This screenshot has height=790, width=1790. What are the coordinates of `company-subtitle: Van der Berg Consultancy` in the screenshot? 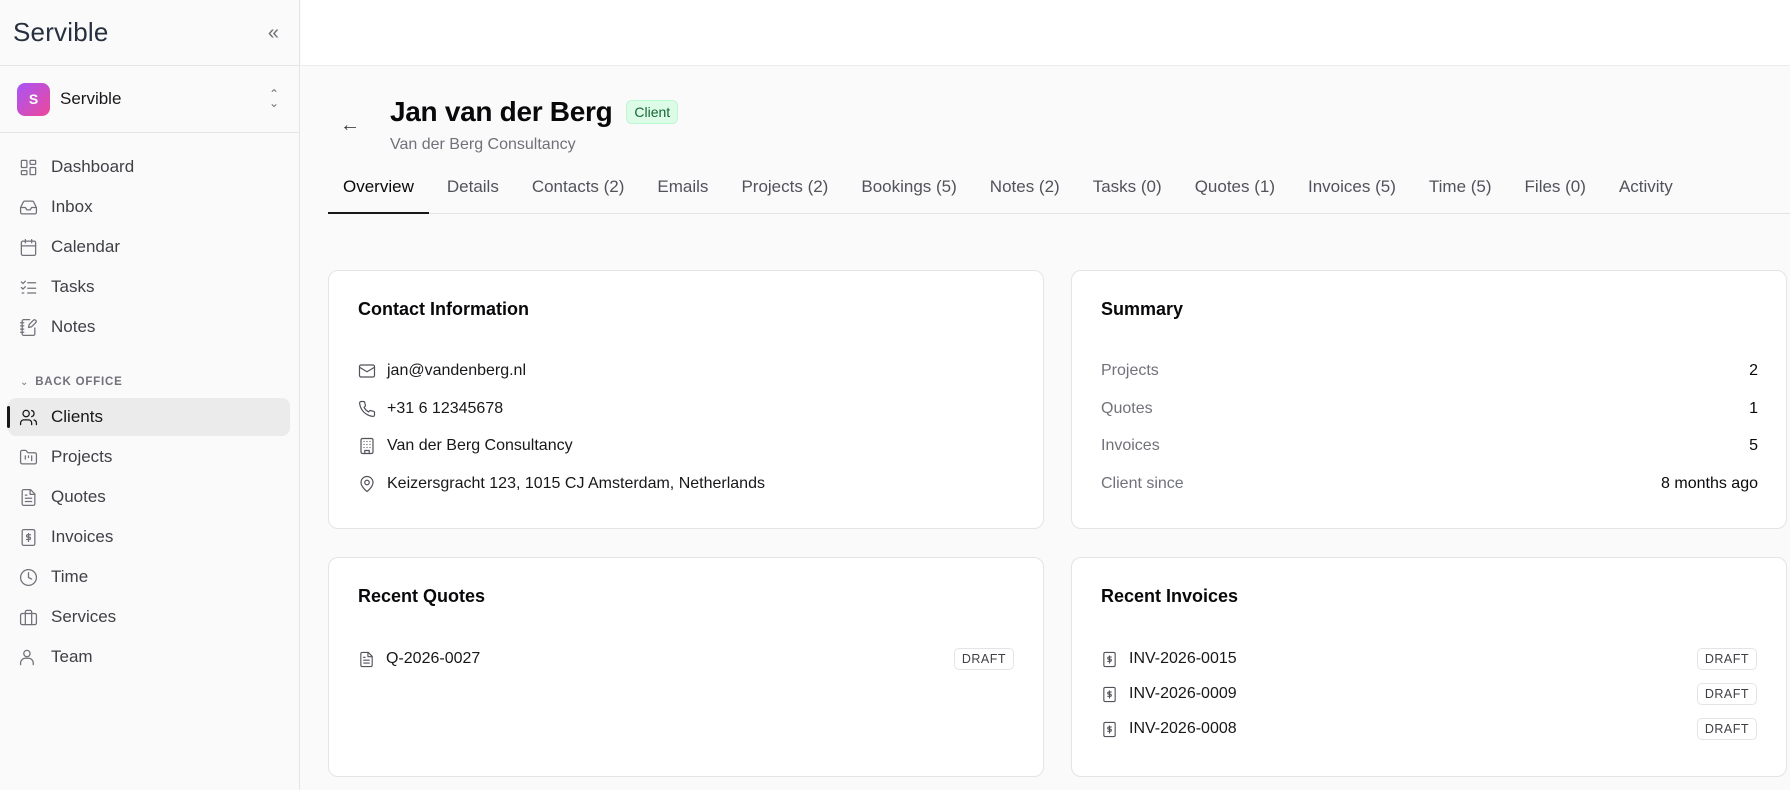 It's located at (483, 144).